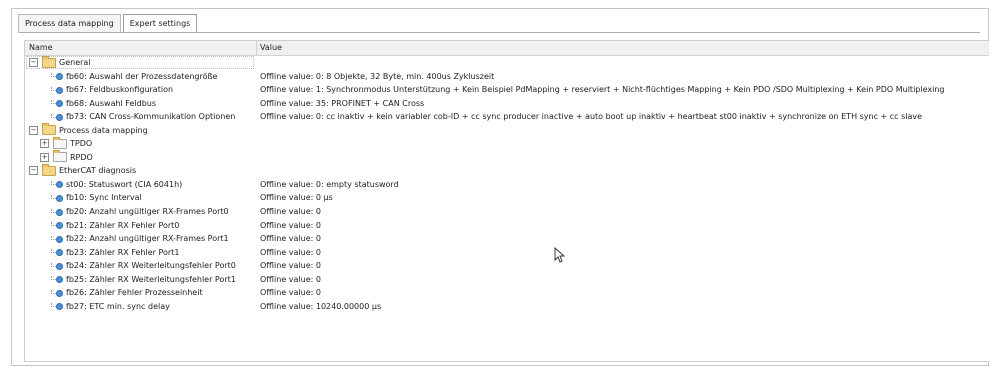 This screenshot has height=376, width=998. I want to click on row-name-cell: fb23: Zähler RX Fehler Port1, so click(115, 253).